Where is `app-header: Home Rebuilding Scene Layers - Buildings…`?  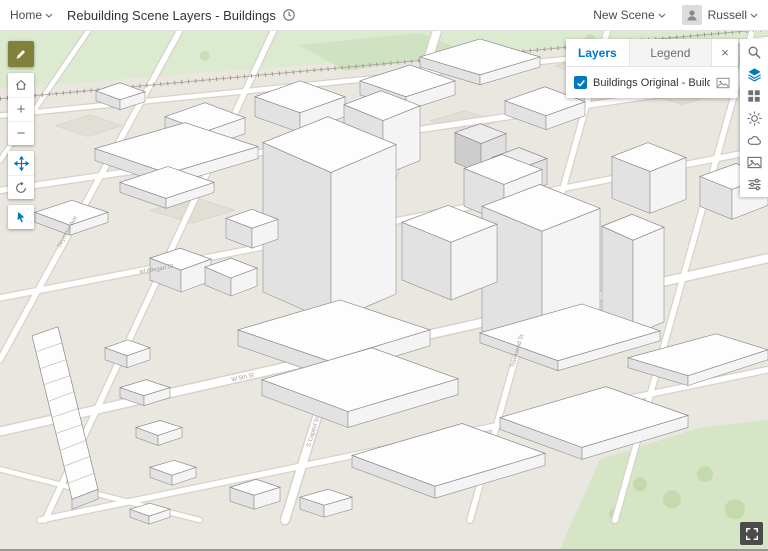 app-header: Home Rebuilding Scene Layers - Buildings… is located at coordinates (384, 15).